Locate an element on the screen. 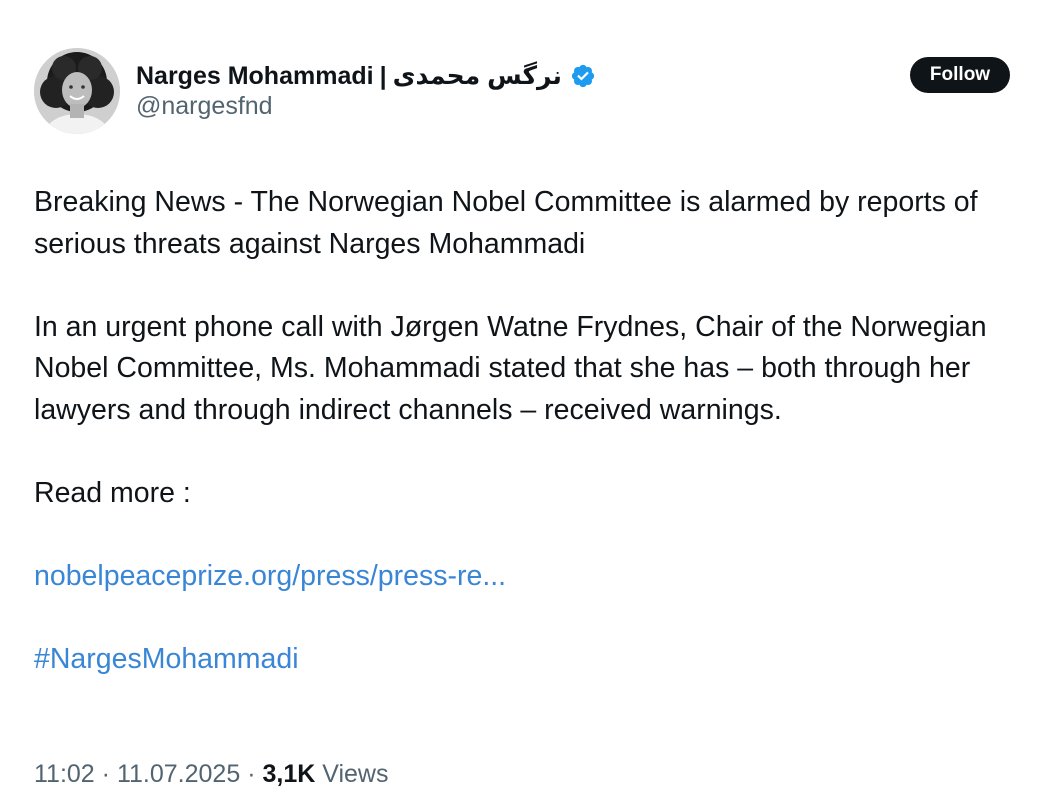 This screenshot has height=806, width=1054. views-count: 3,1K is located at coordinates (289, 774).